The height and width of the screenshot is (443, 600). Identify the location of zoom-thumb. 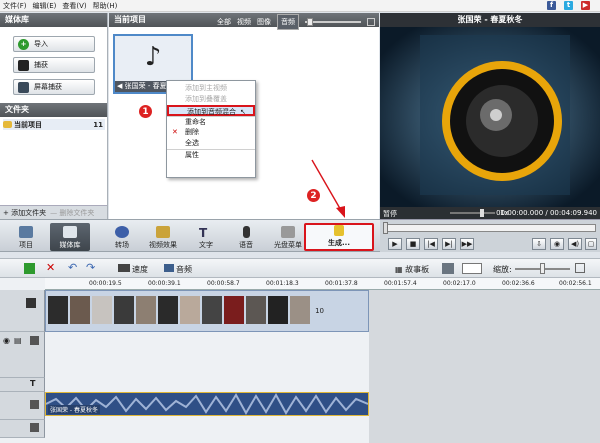
(542, 268).